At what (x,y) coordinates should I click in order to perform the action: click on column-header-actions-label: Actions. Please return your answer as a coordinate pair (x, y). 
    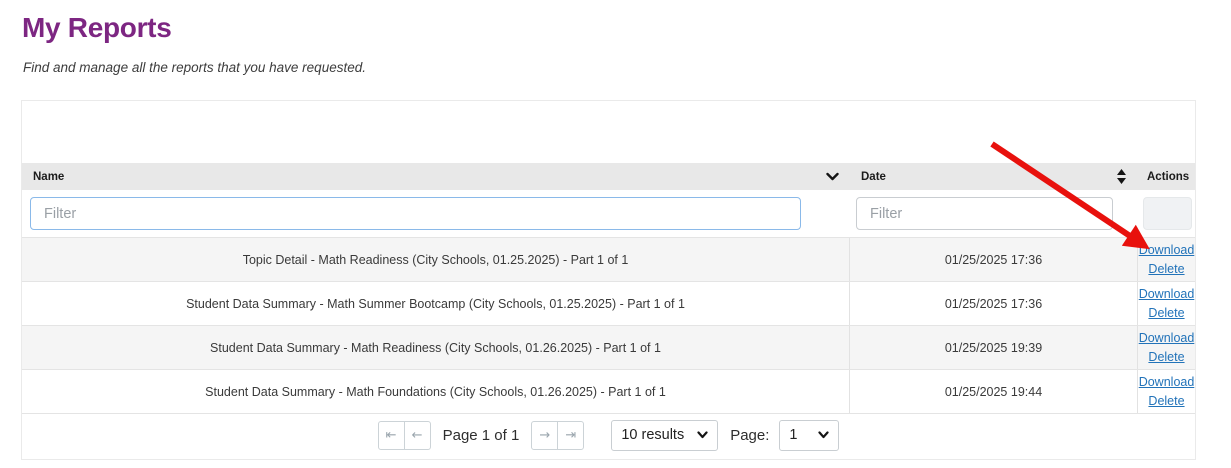
    Looking at the image, I should click on (1168, 176).